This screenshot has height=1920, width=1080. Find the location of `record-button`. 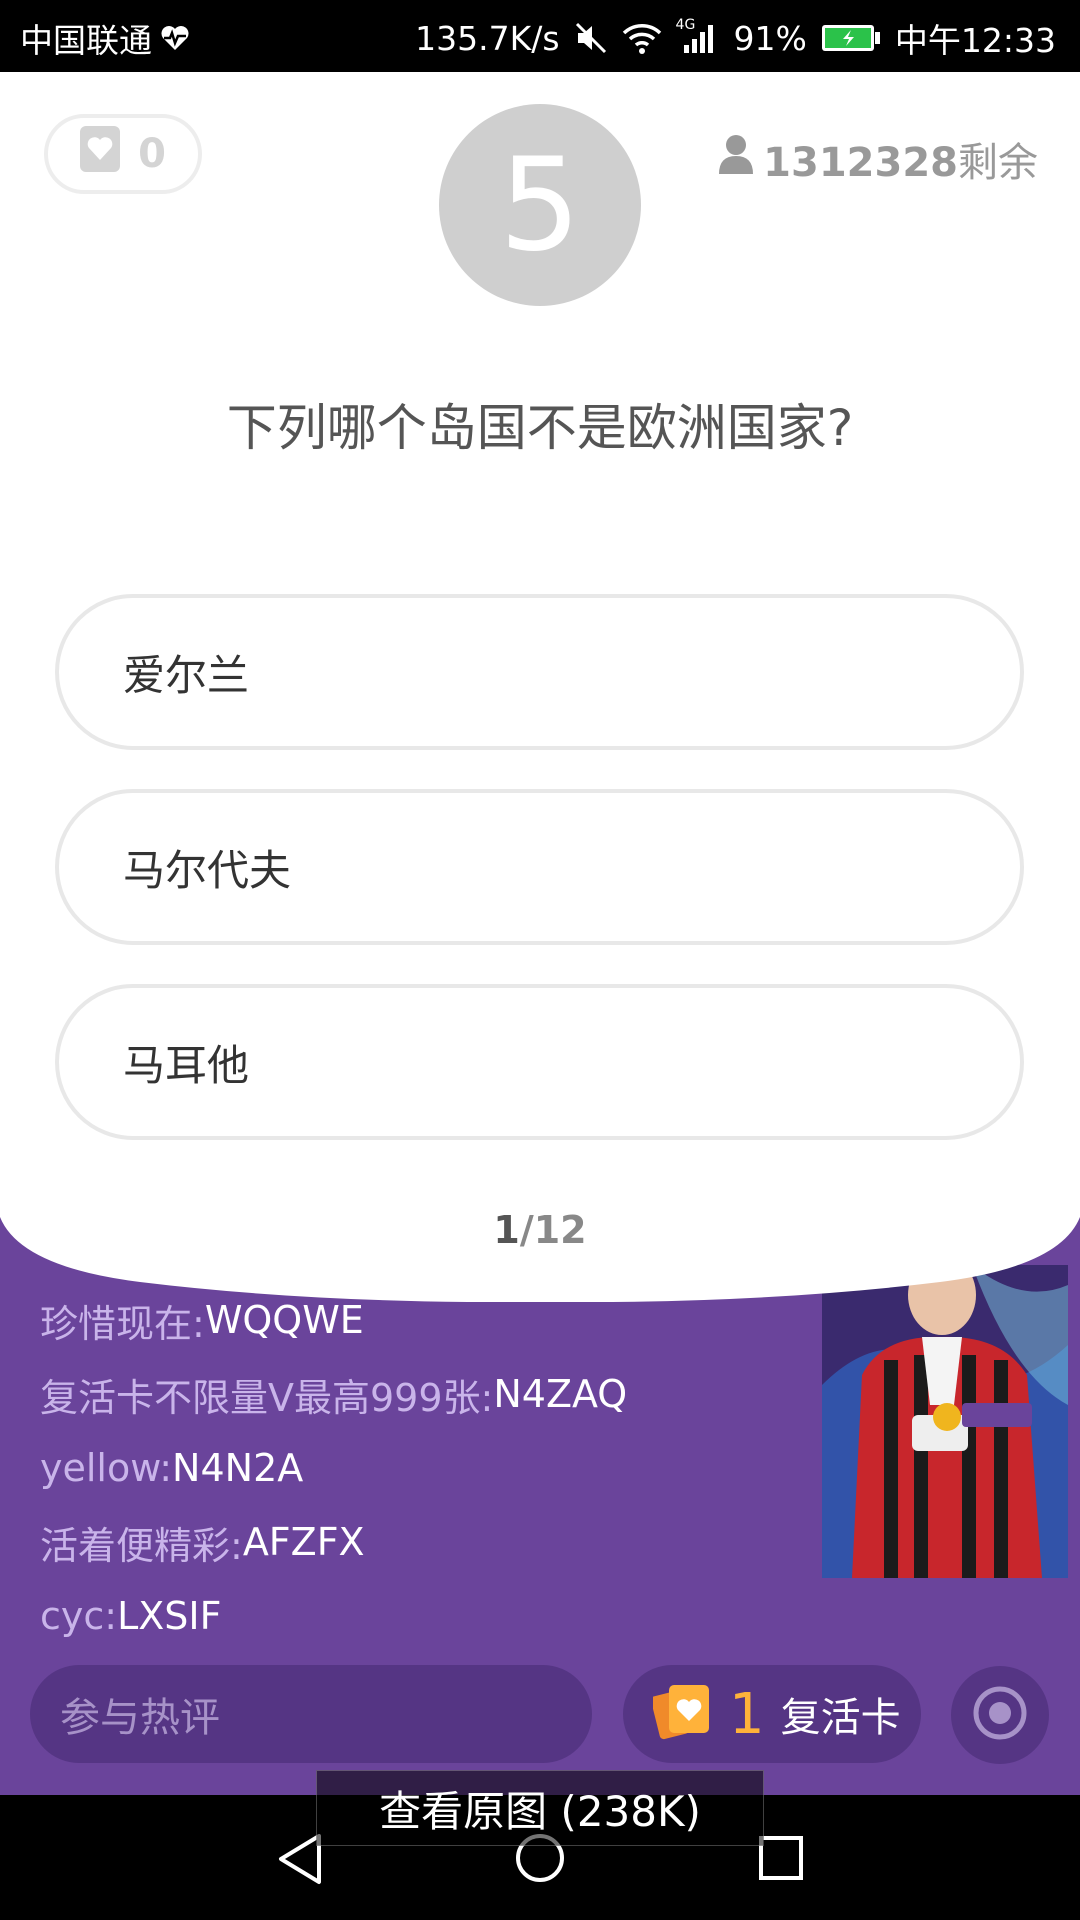

record-button is located at coordinates (1000, 1715).